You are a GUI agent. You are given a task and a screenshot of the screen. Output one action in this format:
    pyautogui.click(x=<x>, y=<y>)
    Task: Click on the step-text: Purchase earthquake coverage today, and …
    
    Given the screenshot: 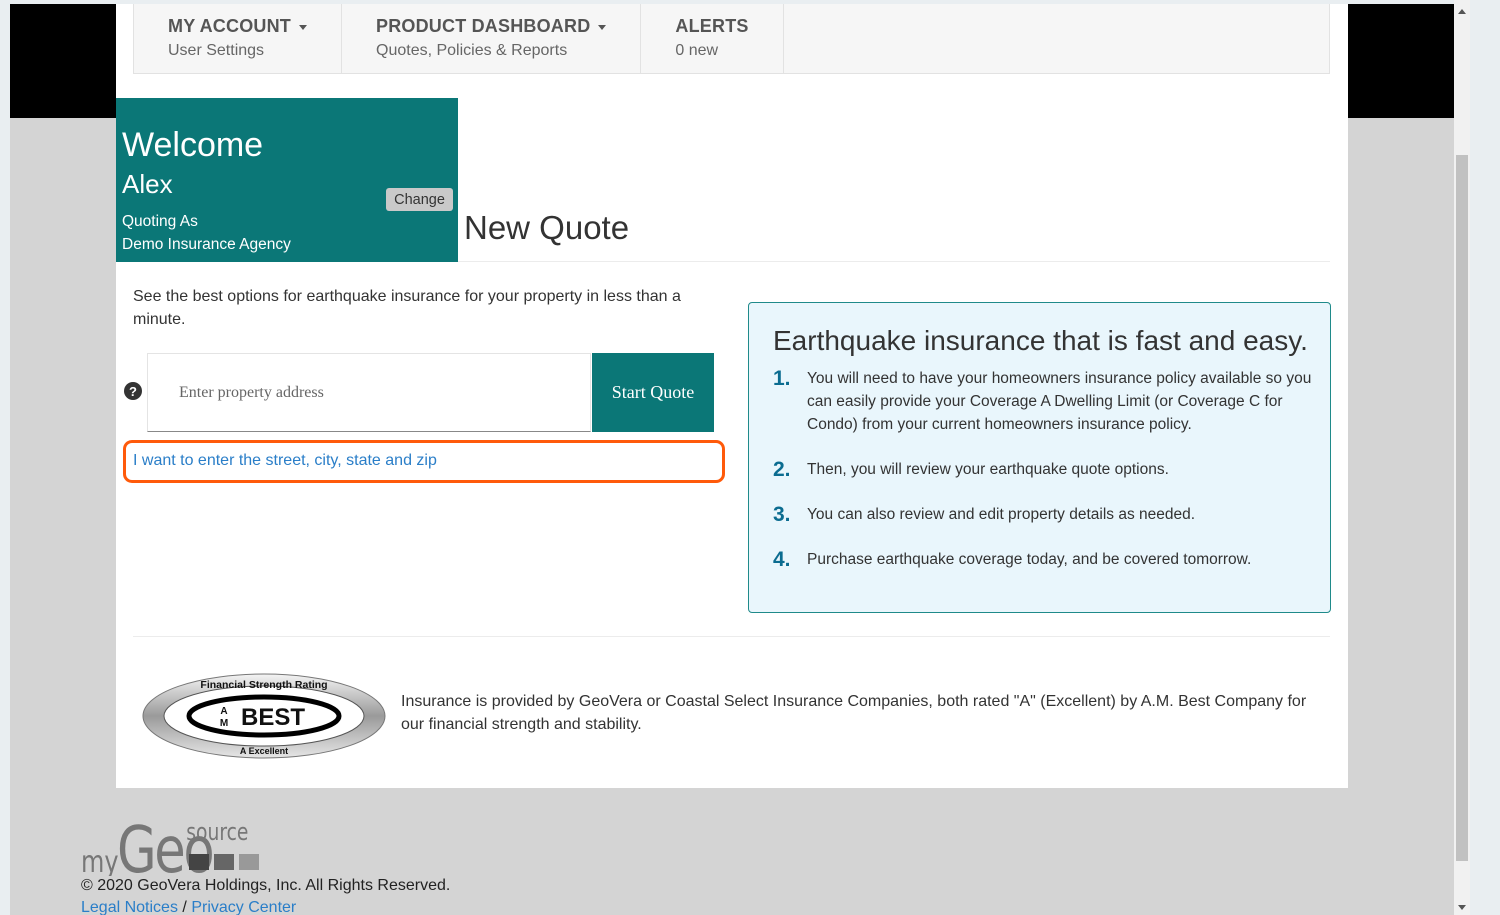 What is the action you would take?
    pyautogui.click(x=1029, y=559)
    